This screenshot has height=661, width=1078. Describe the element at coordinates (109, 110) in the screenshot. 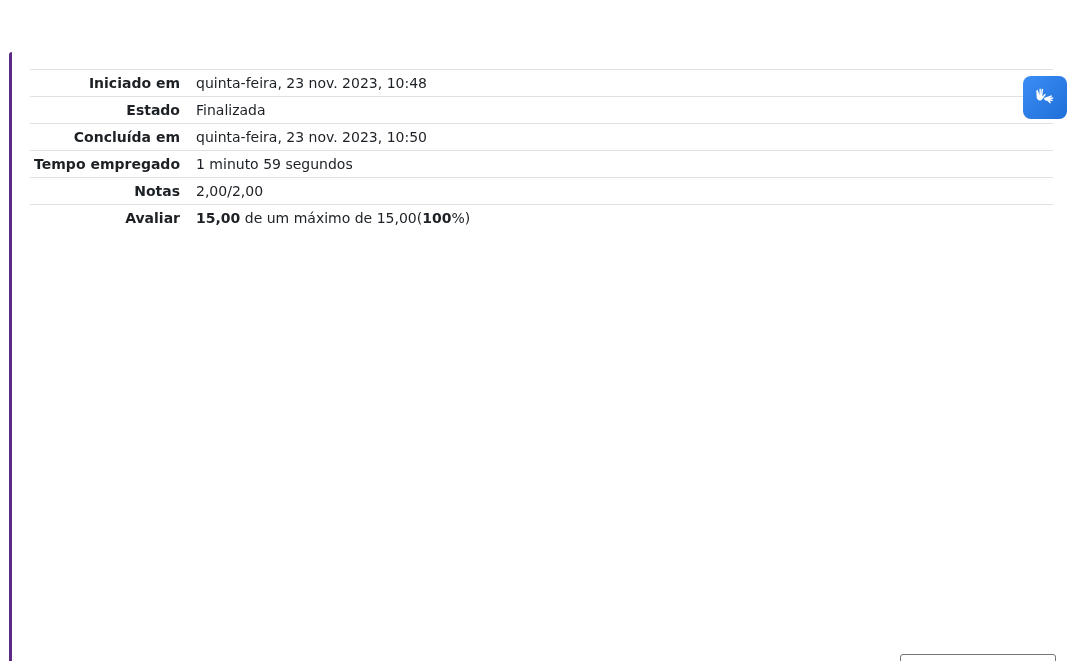

I see `field-label: Estado` at that location.